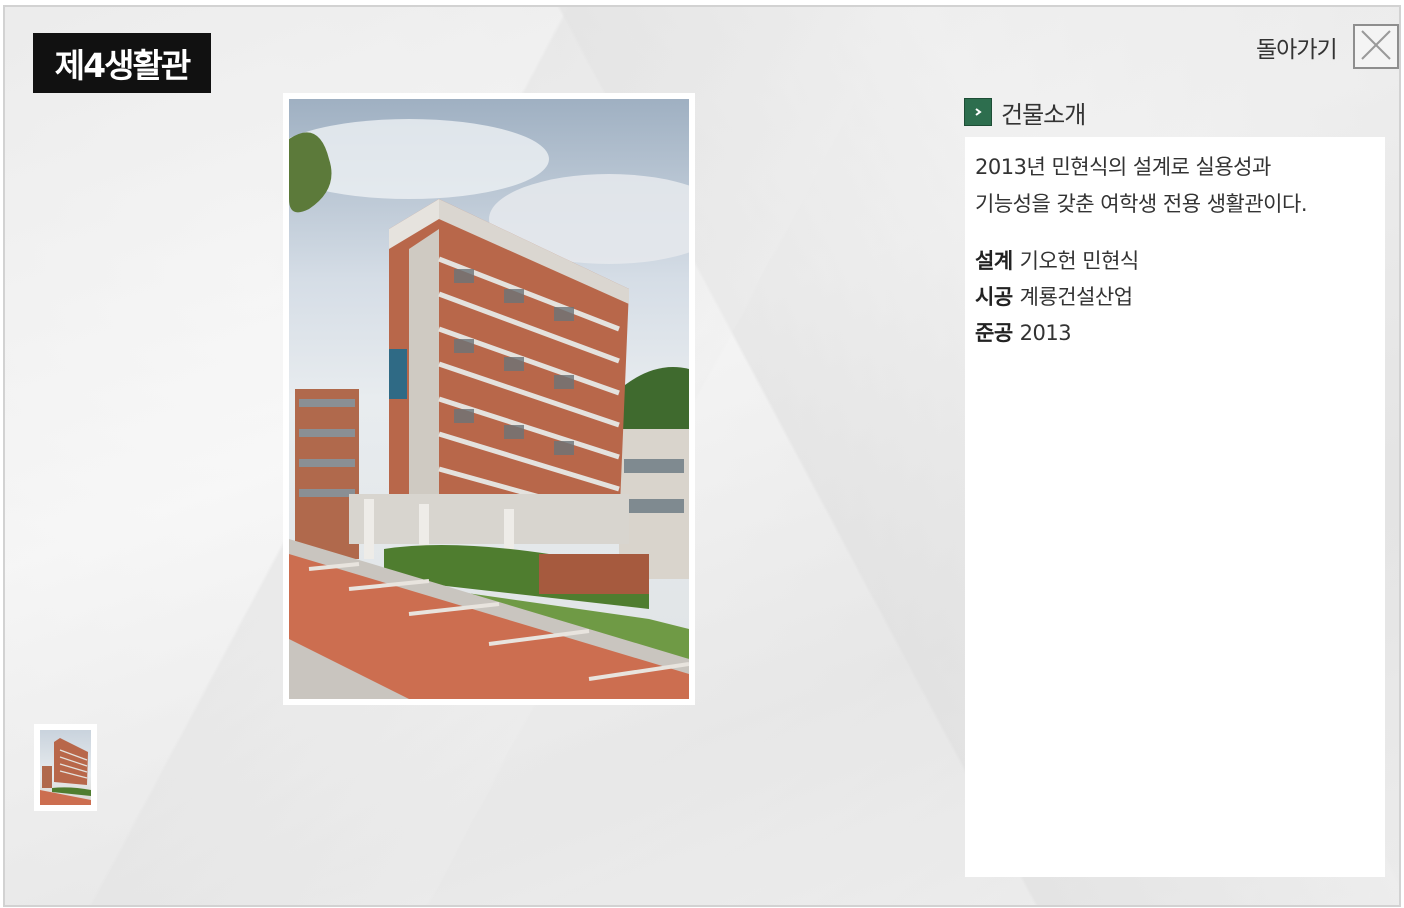  Describe the element at coordinates (978, 112) in the screenshot. I see `chevron-right-icon` at that location.